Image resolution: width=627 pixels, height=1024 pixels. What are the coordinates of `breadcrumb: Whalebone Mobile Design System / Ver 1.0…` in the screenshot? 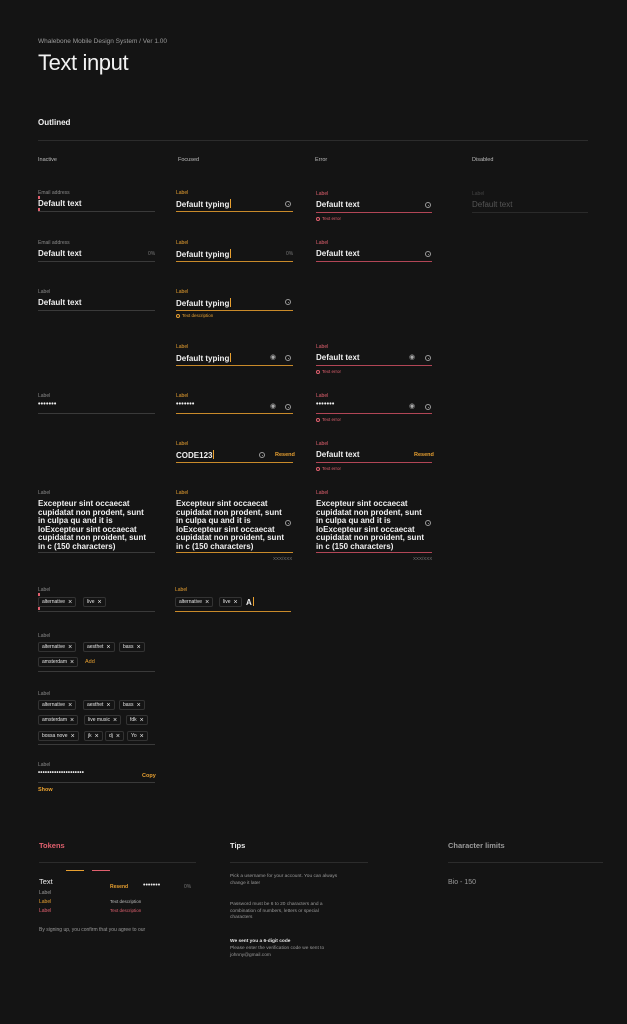 It's located at (102, 41).